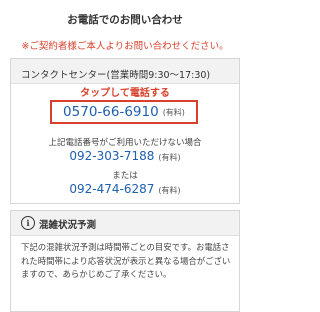 This screenshot has height=312, width=320. I want to click on crowd-forecast-title: 混雑状況予測, so click(68, 225).